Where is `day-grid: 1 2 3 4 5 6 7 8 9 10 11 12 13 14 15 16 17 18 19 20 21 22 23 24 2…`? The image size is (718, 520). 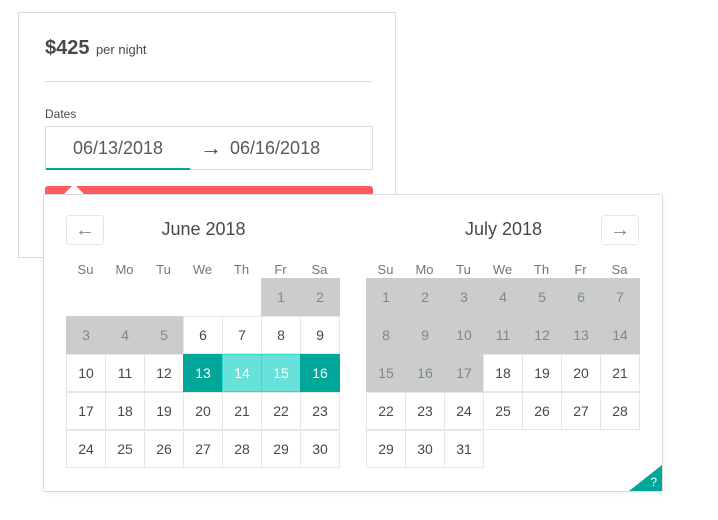
day-grid: 1 2 3 4 5 6 7 8 9 10 11 12 13 14 15 16 17 18 19 20 21 22 23 24 2… is located at coordinates (203, 373).